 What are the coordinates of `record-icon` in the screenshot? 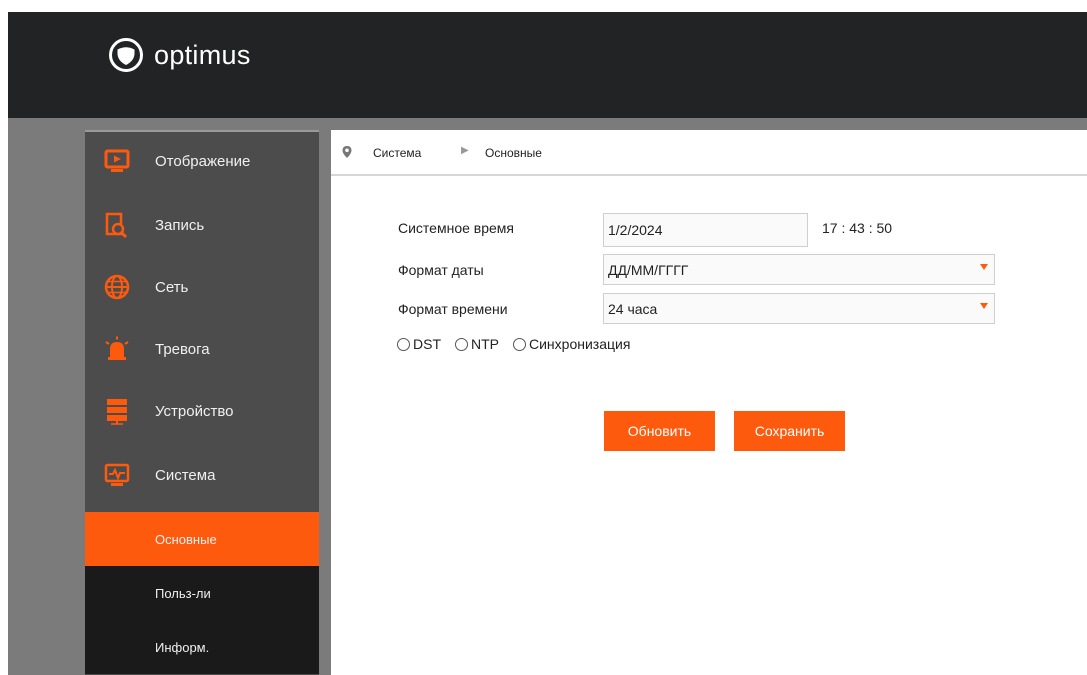 It's located at (116, 225).